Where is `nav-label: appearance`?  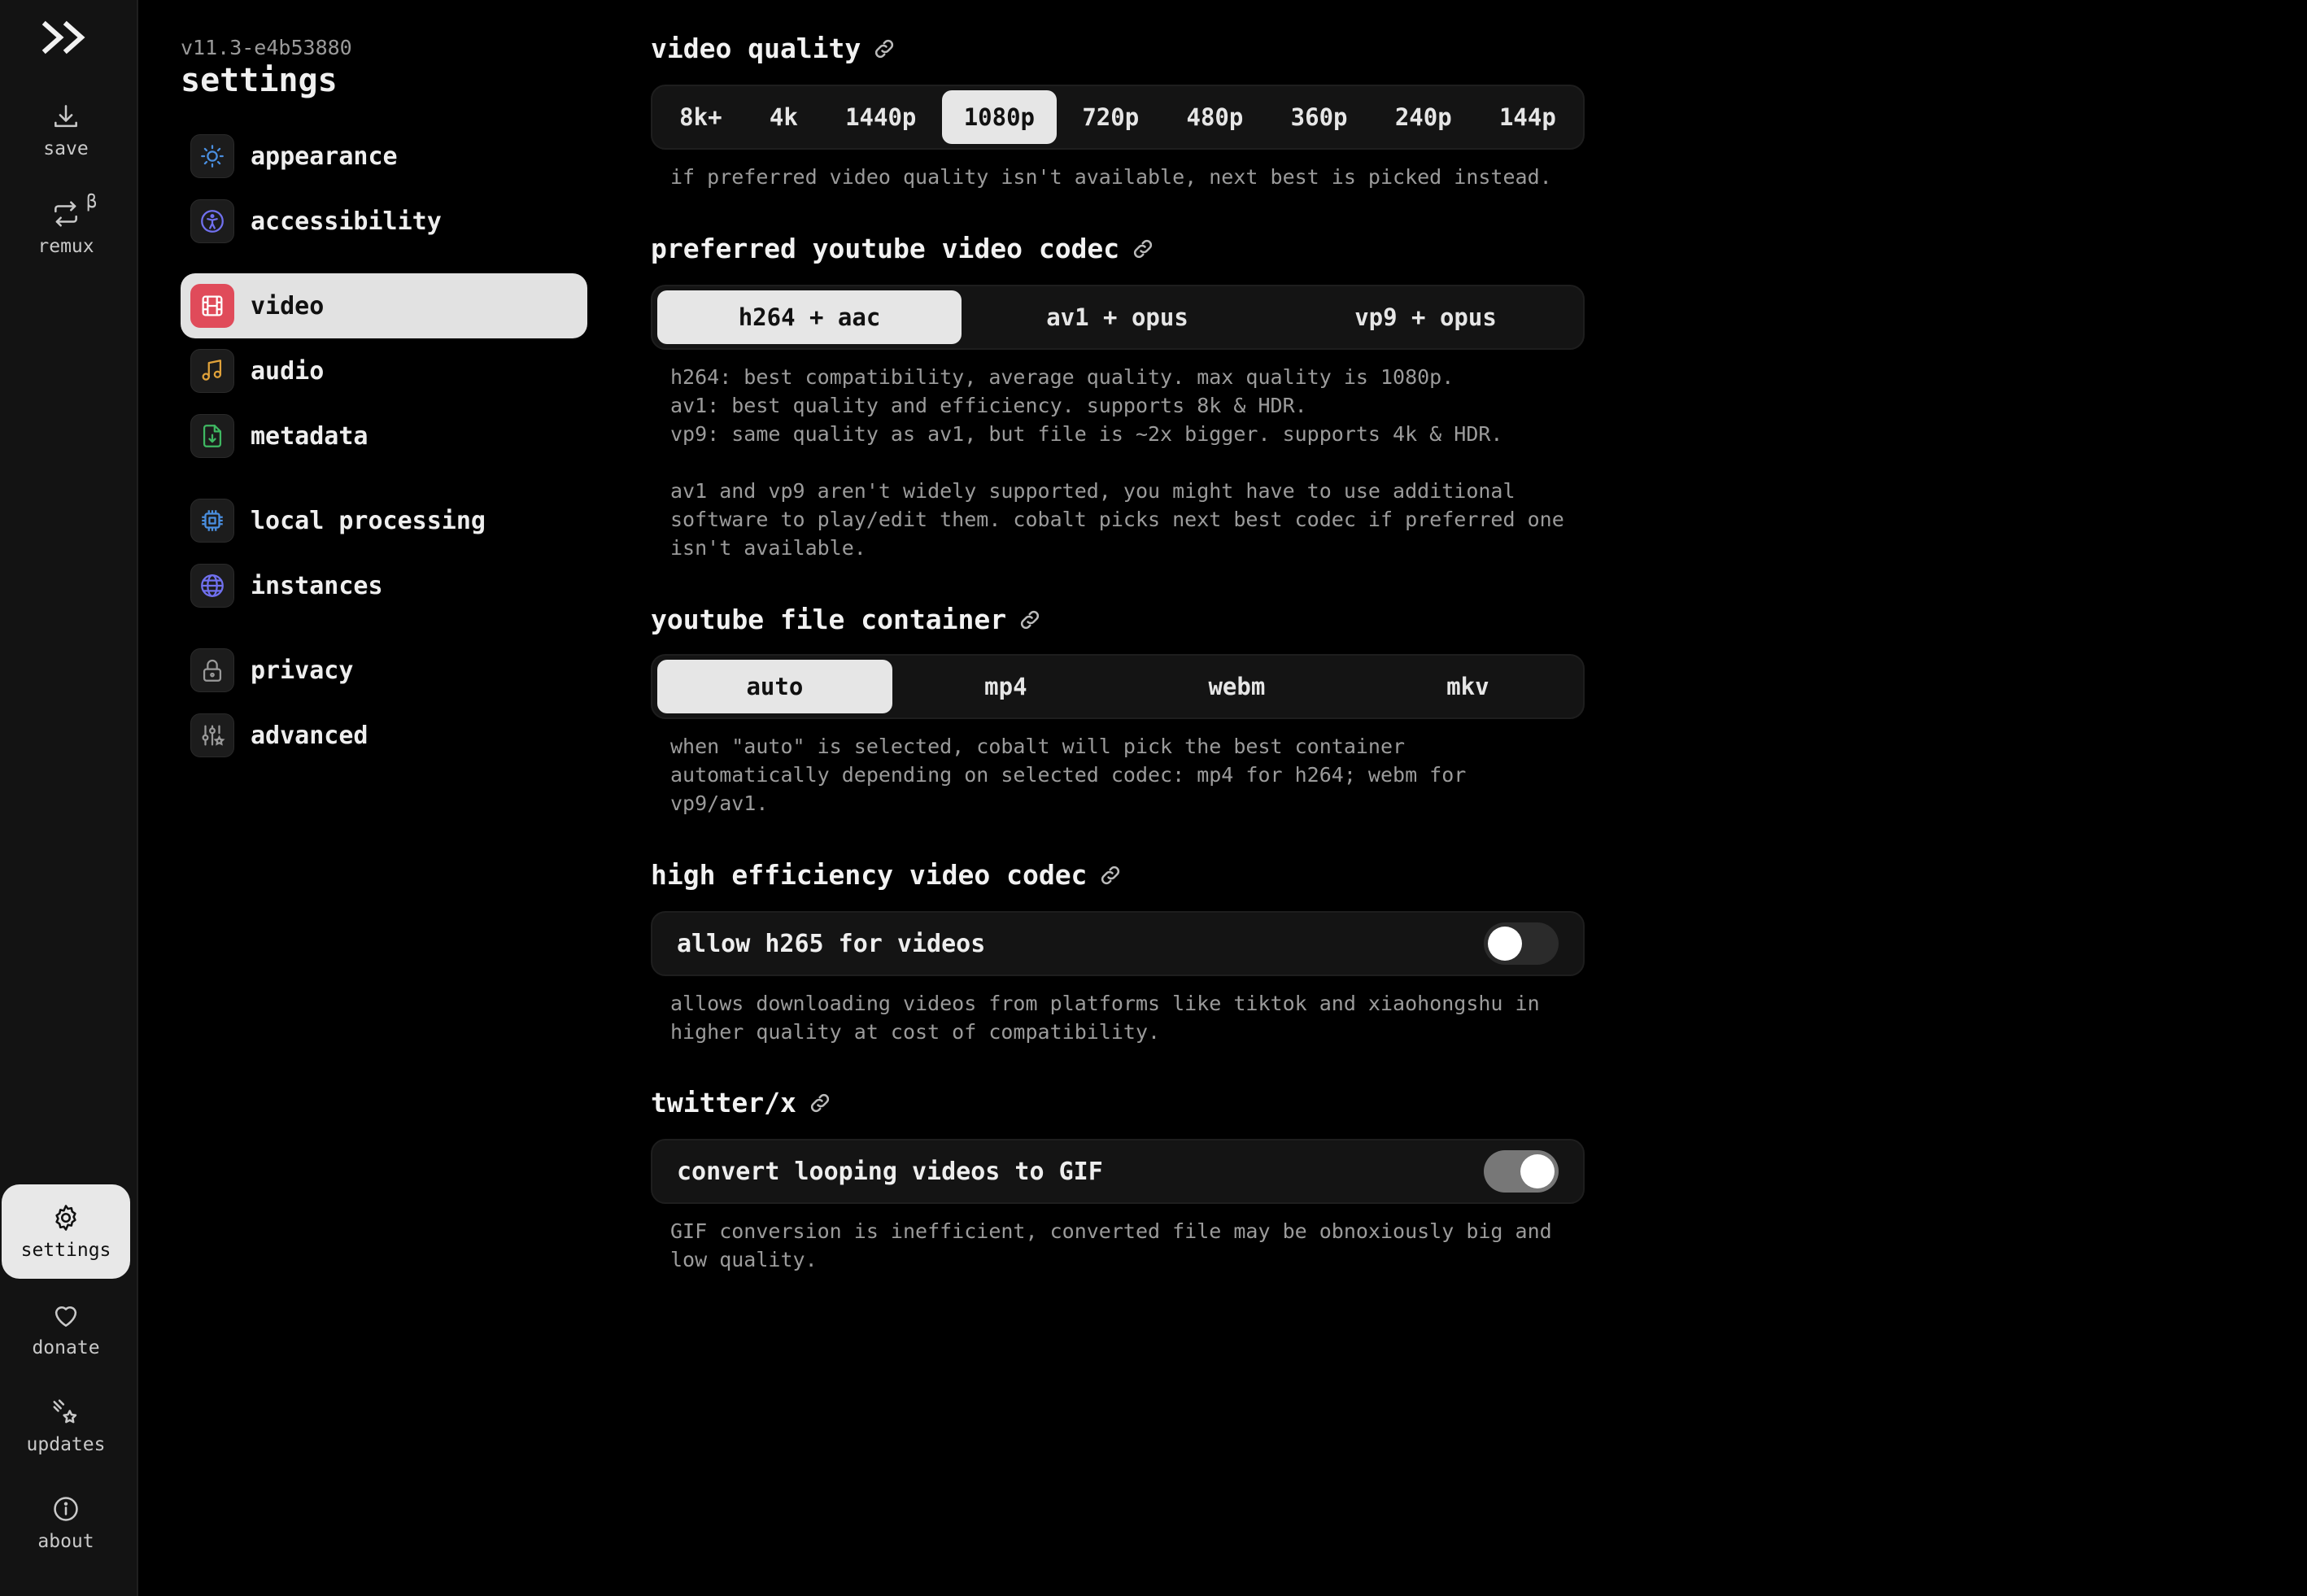 nav-label: appearance is located at coordinates (324, 156).